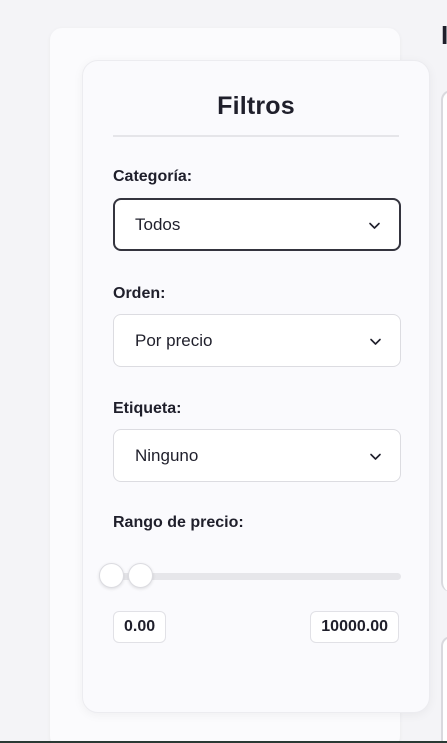 Image resolution: width=447 pixels, height=743 pixels. Describe the element at coordinates (147, 408) in the screenshot. I see `tag-label: Etiqueta:` at that location.